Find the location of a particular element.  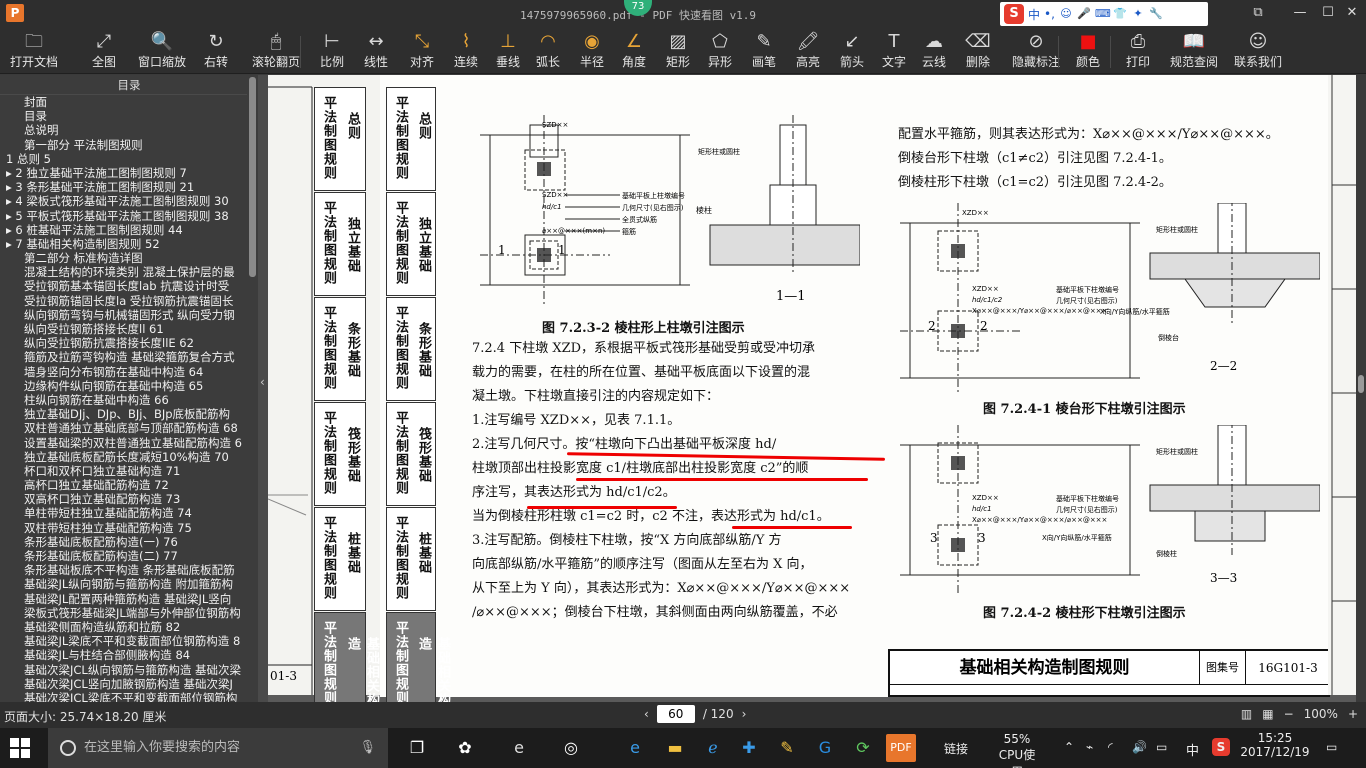

toc-scroll-thumb is located at coordinates (252, 177).